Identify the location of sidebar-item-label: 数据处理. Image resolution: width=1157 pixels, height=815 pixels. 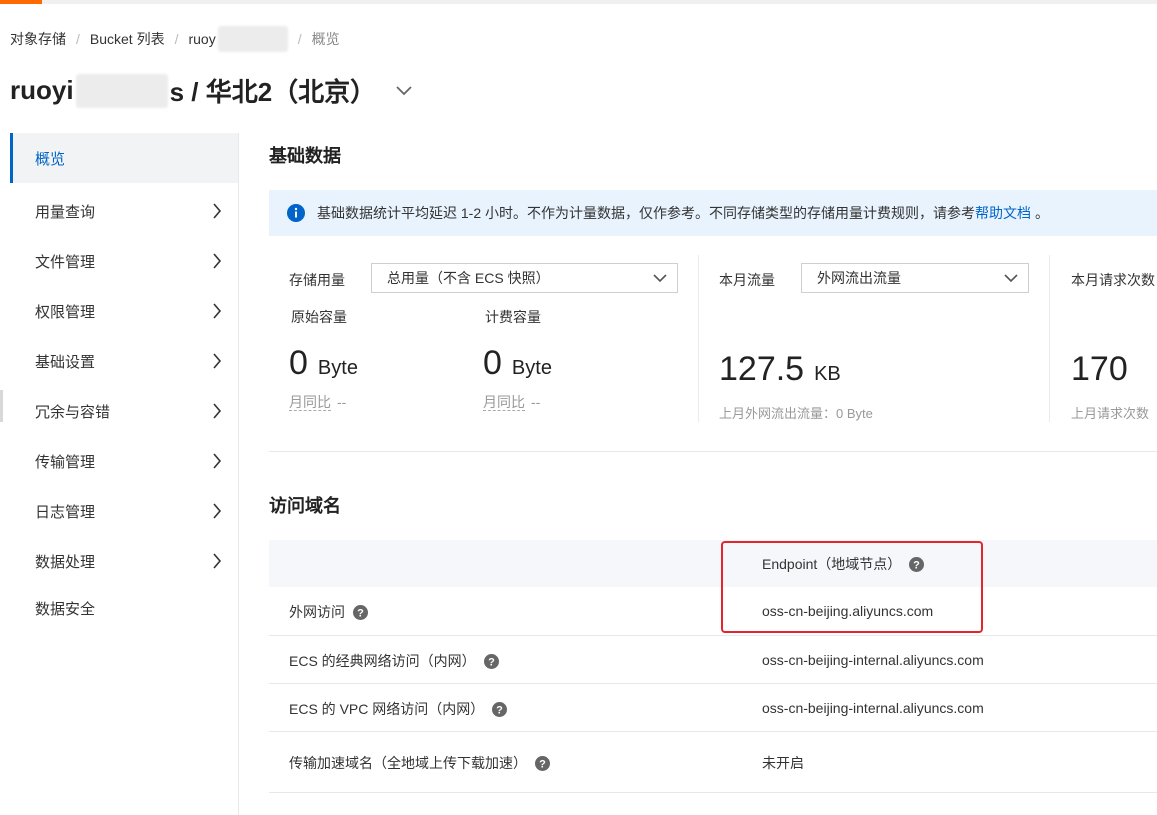
(65, 562).